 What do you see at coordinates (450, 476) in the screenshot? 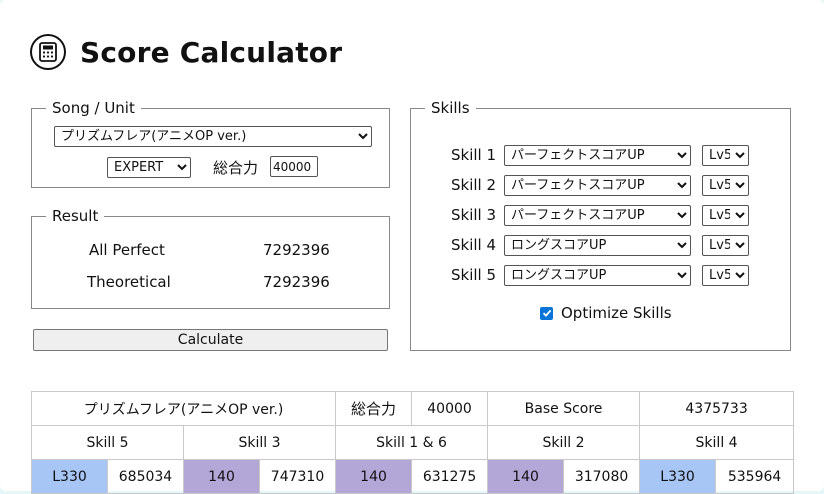
I see `order-skill-score: 631275` at bounding box center [450, 476].